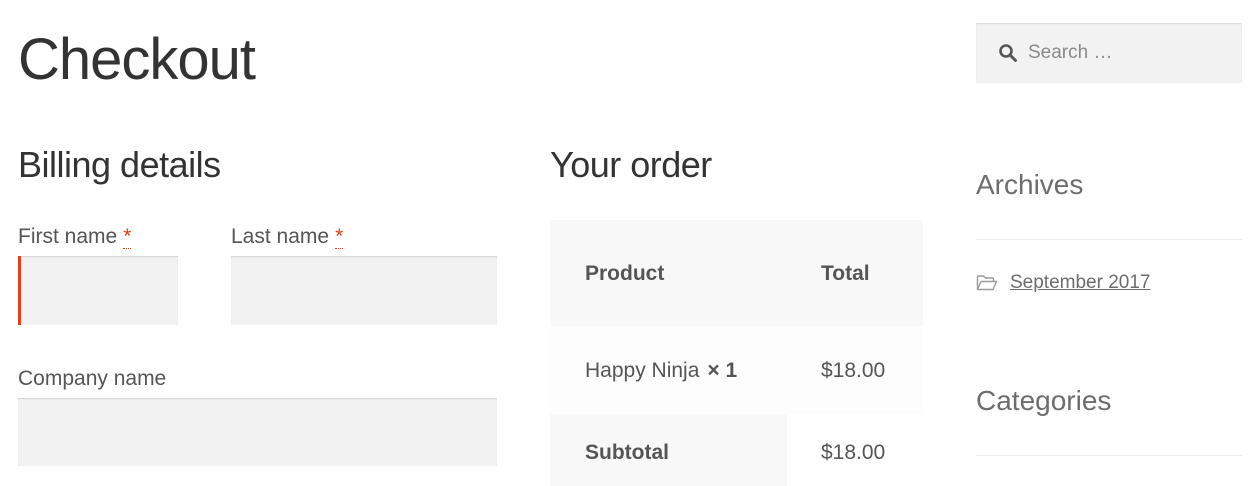  I want to click on company-name-label: Company name, so click(92, 378).